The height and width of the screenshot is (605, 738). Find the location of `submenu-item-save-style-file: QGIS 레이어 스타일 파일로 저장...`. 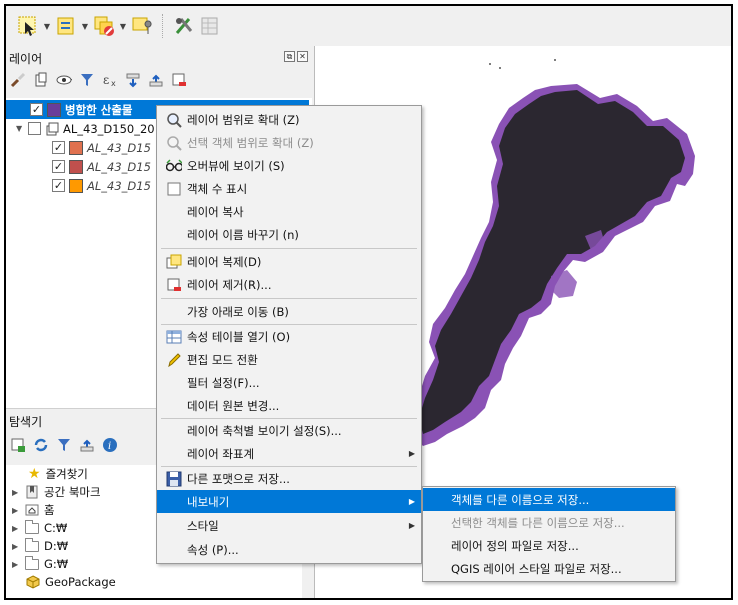

submenu-item-save-style-file: QGIS 레이어 스타일 파일로 저장... is located at coordinates (549, 568).